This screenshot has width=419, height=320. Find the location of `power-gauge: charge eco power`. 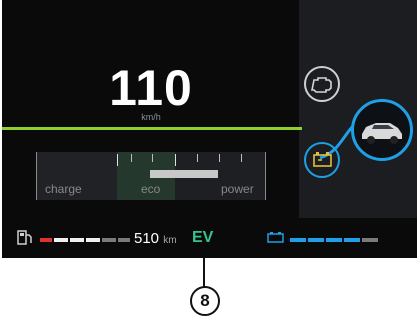

power-gauge: charge eco power is located at coordinates (151, 176).